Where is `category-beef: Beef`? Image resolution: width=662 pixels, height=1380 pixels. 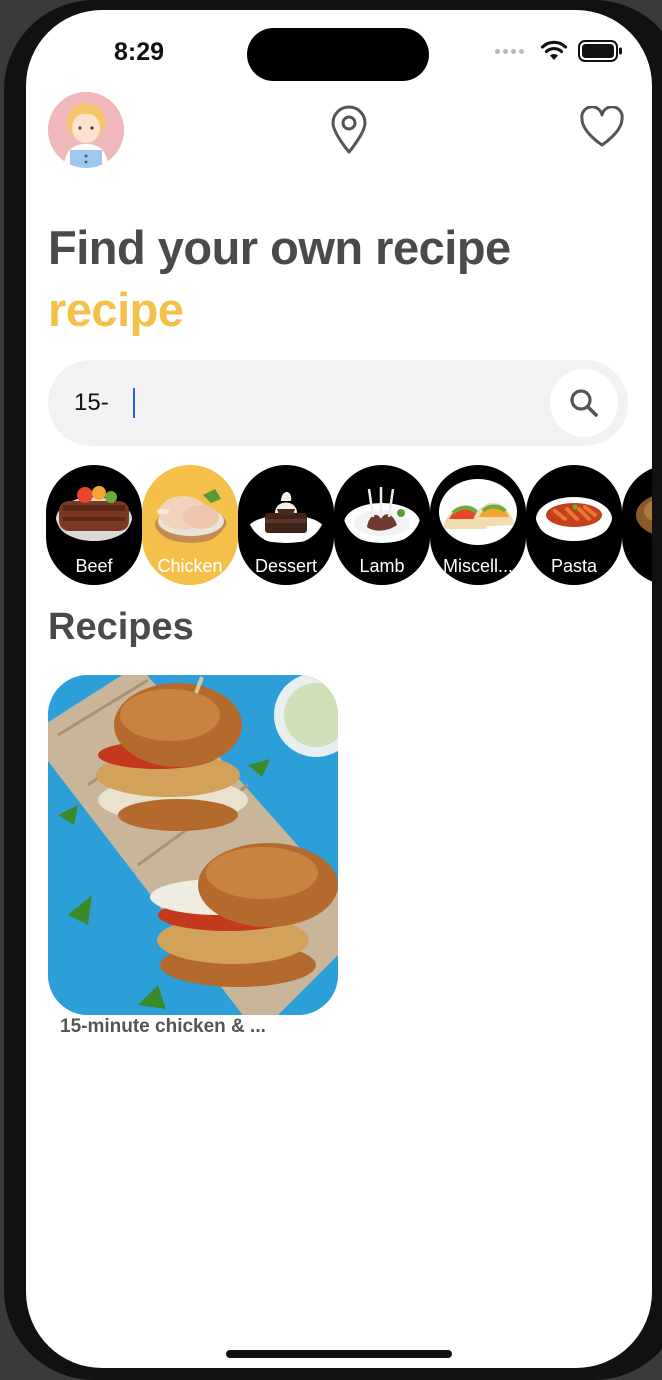 category-beef: Beef is located at coordinates (94, 525).